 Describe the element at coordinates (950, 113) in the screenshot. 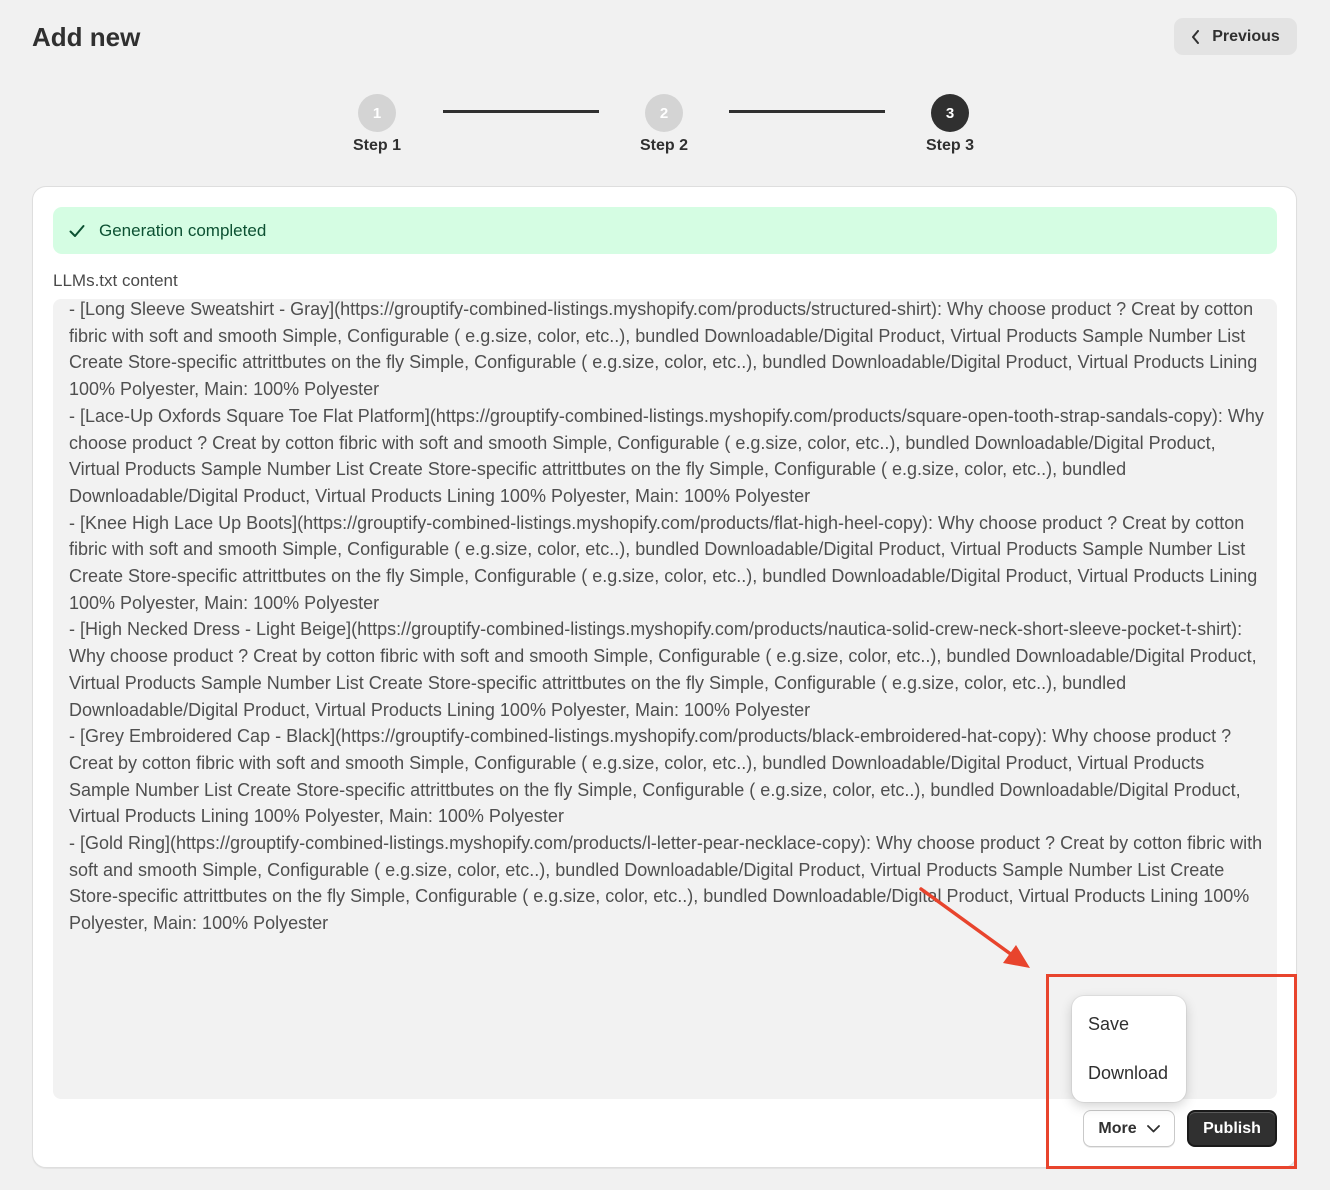

I see `step-3-circle: 3` at that location.